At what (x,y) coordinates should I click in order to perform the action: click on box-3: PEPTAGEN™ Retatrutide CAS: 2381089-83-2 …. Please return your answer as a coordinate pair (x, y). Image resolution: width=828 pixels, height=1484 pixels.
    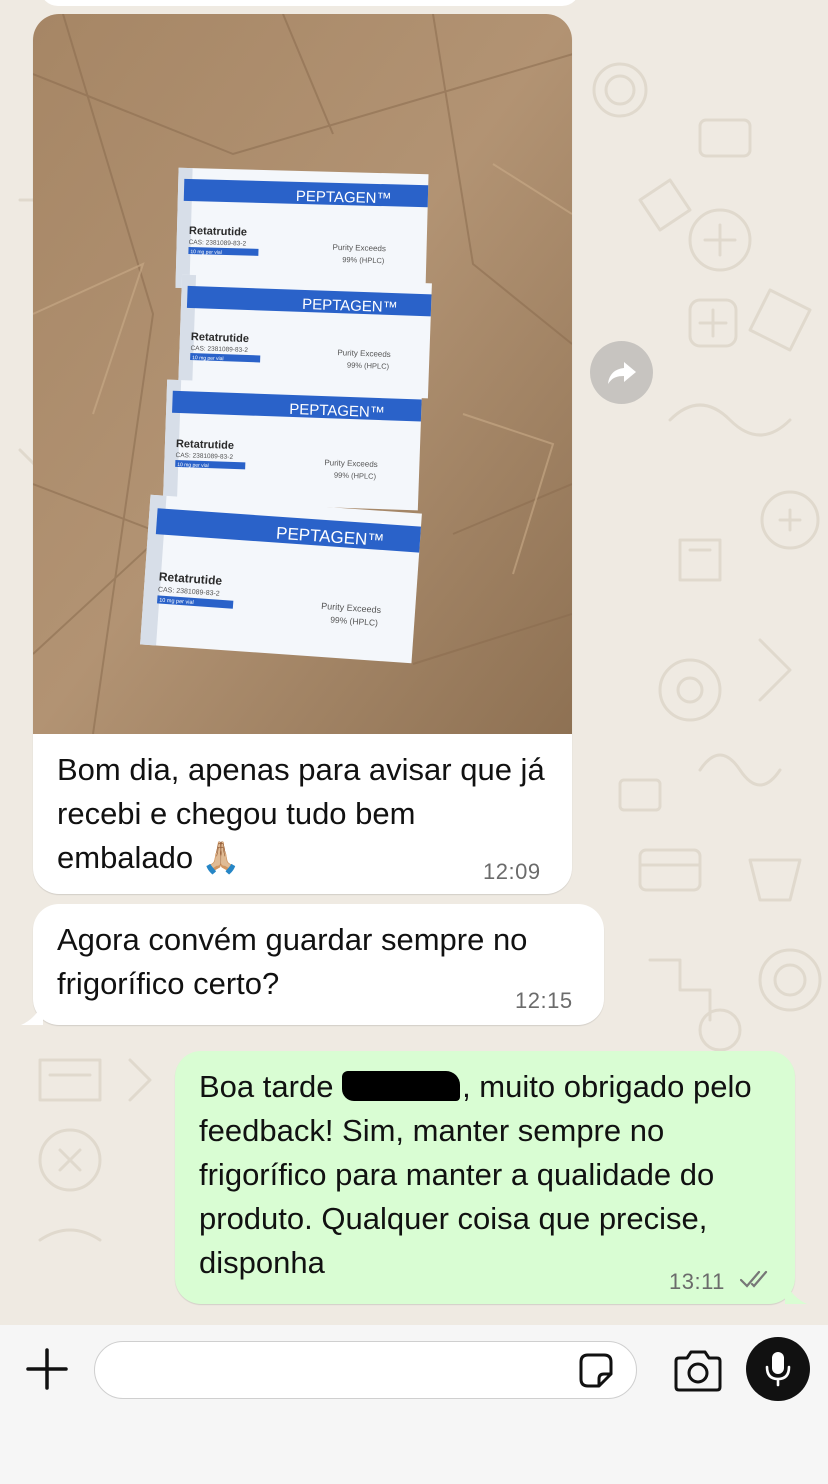
    Looking at the image, I should click on (292, 445).